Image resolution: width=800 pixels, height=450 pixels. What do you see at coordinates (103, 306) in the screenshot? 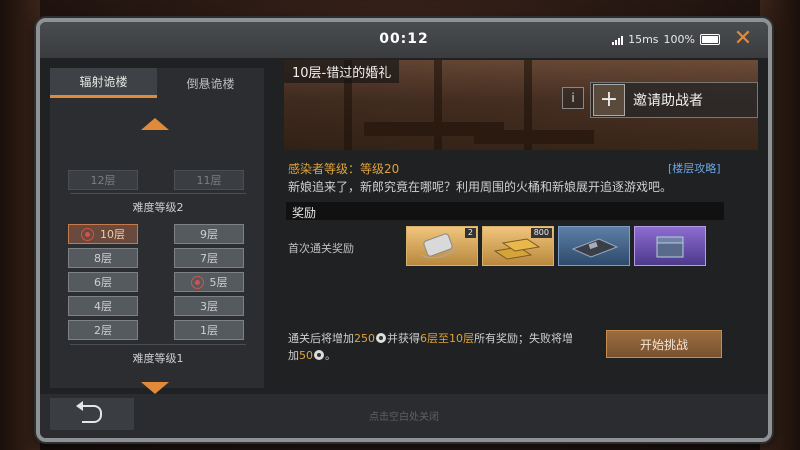
I see `floor-button-4: 4层` at bounding box center [103, 306].